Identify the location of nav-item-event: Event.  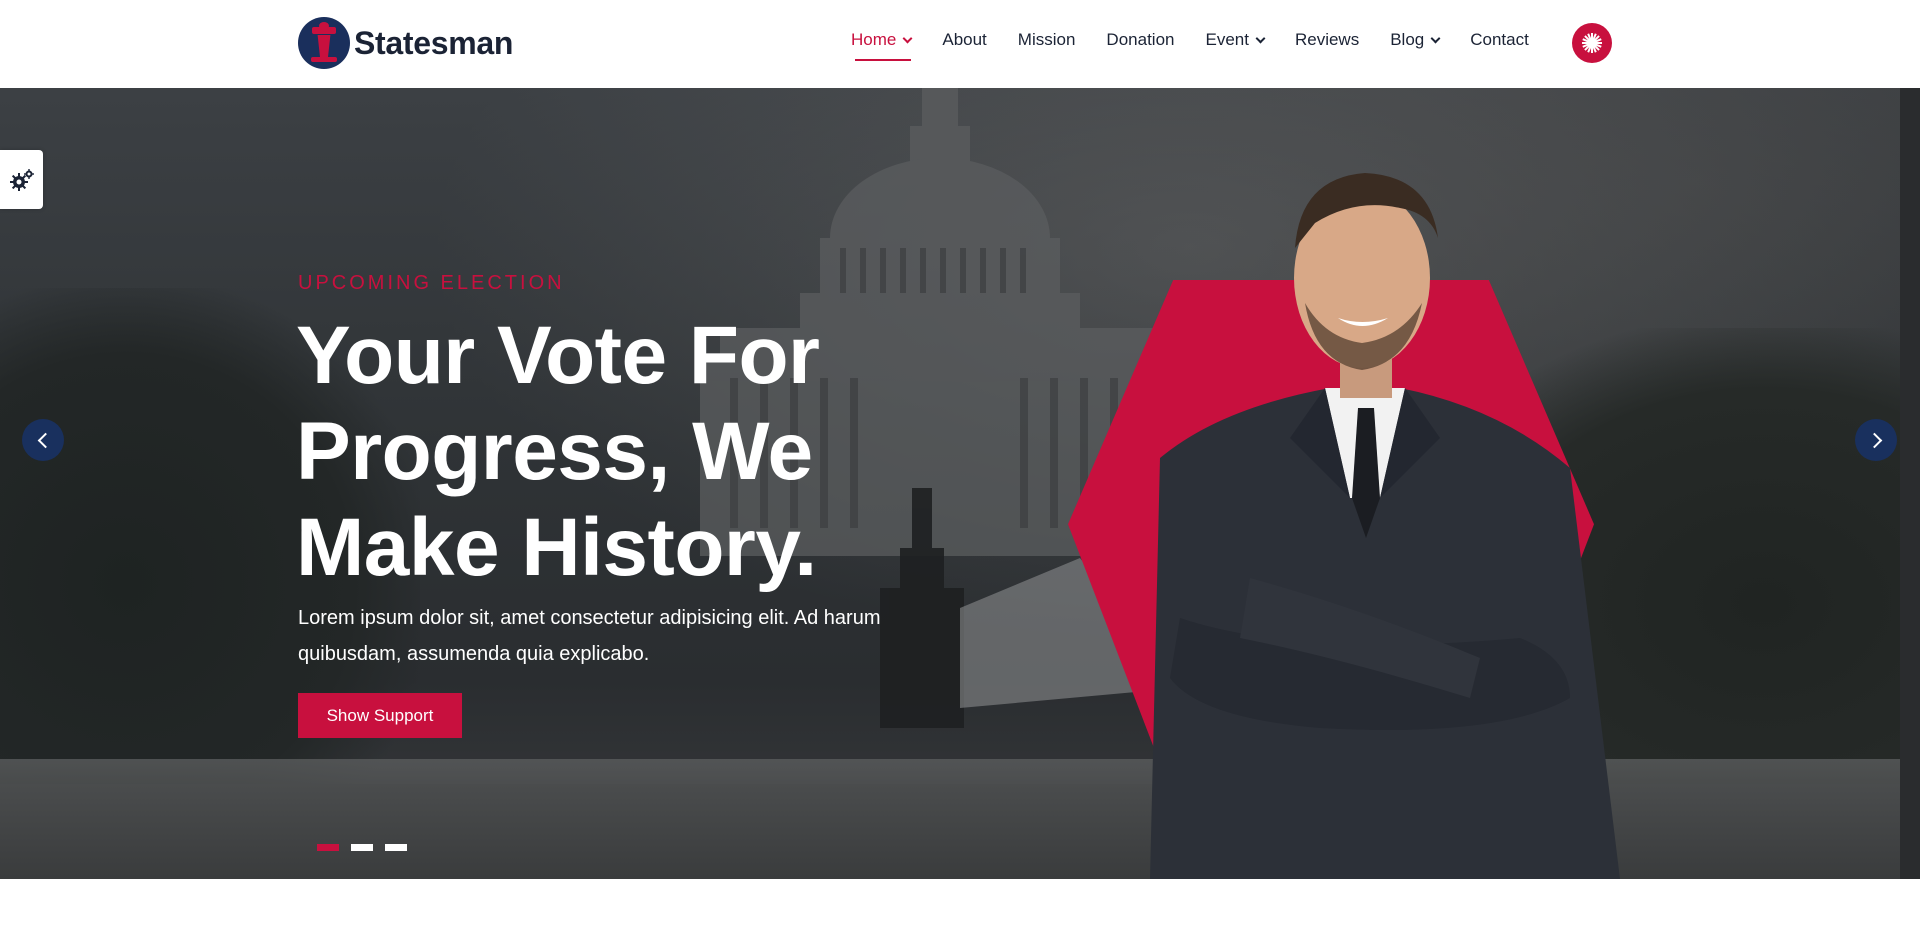
(1235, 40).